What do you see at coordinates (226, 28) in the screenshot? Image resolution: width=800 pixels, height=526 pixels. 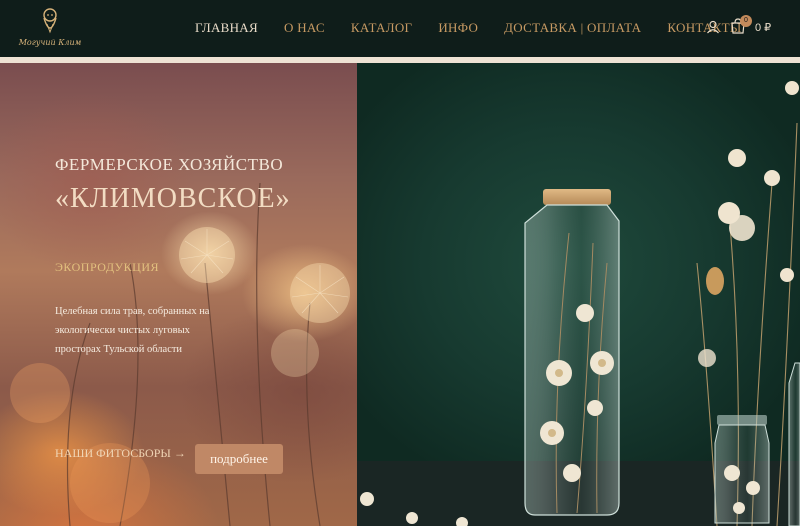 I see `nav-item-home: ГЛАВНАЯ` at bounding box center [226, 28].